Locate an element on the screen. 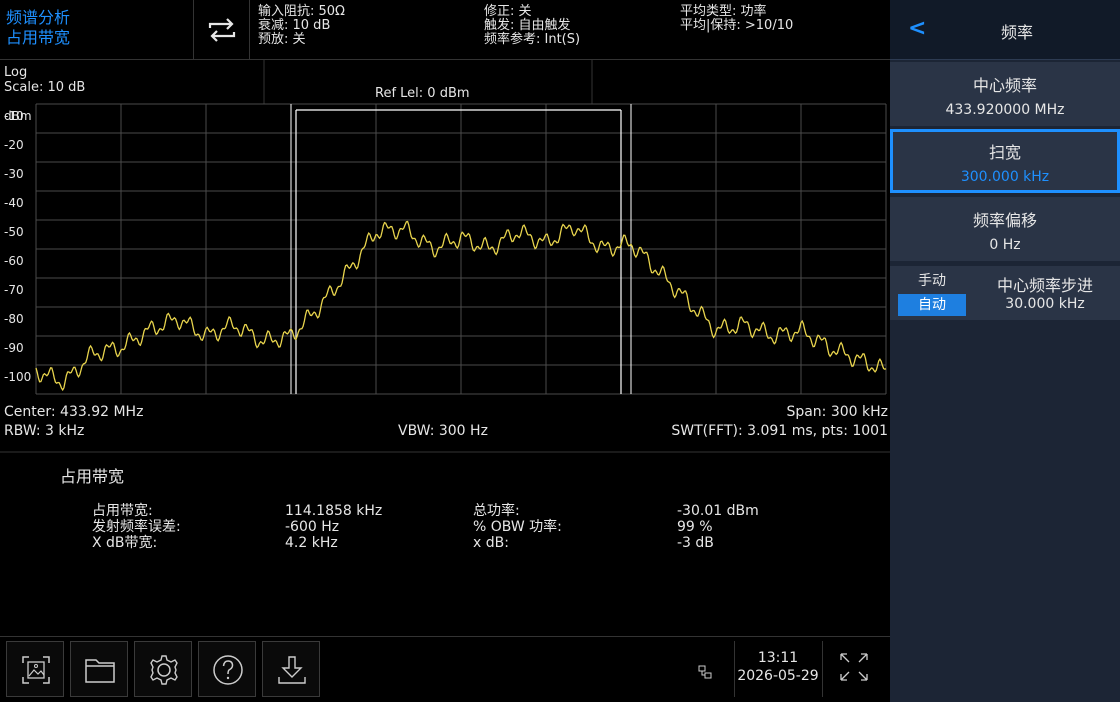 The width and height of the screenshot is (1120, 702). xdb-value: -3 dB is located at coordinates (695, 543).